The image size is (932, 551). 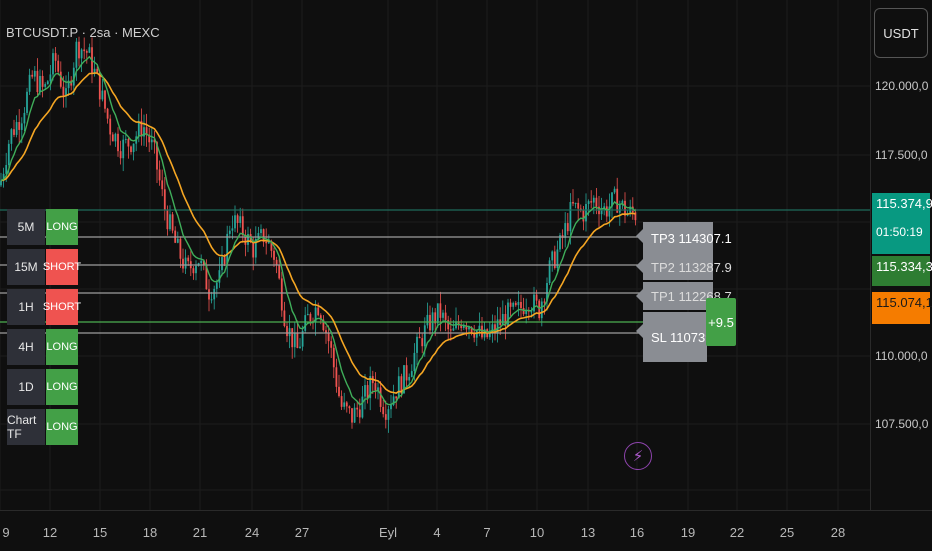 What do you see at coordinates (83, 32) in the screenshot?
I see `symbol-title: BTCUSDT.P · 2sa · MEXC` at bounding box center [83, 32].